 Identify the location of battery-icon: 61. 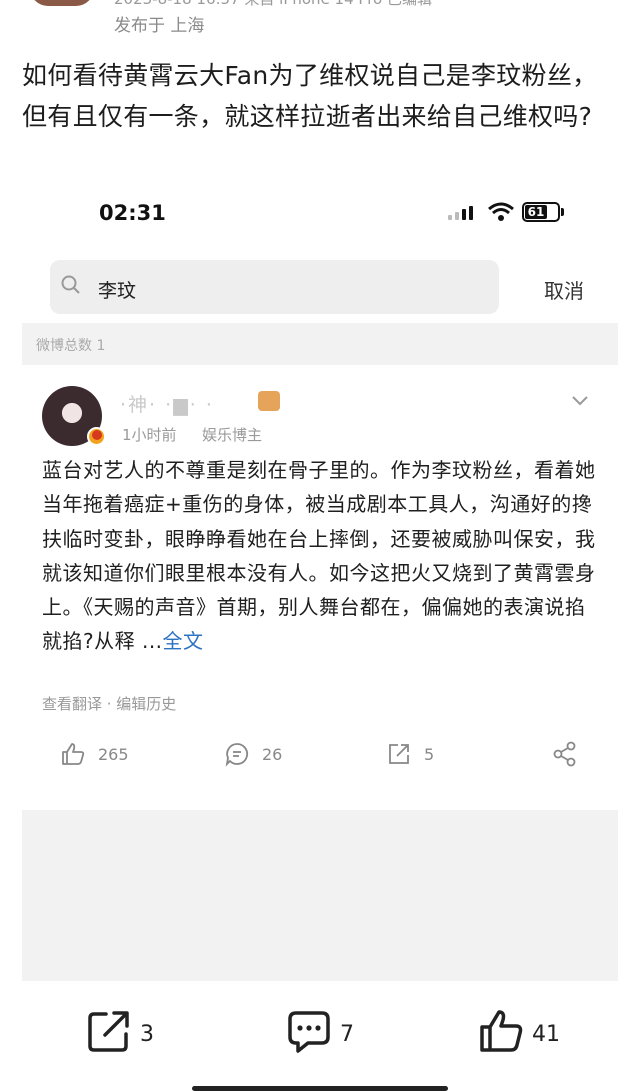
(541, 212).